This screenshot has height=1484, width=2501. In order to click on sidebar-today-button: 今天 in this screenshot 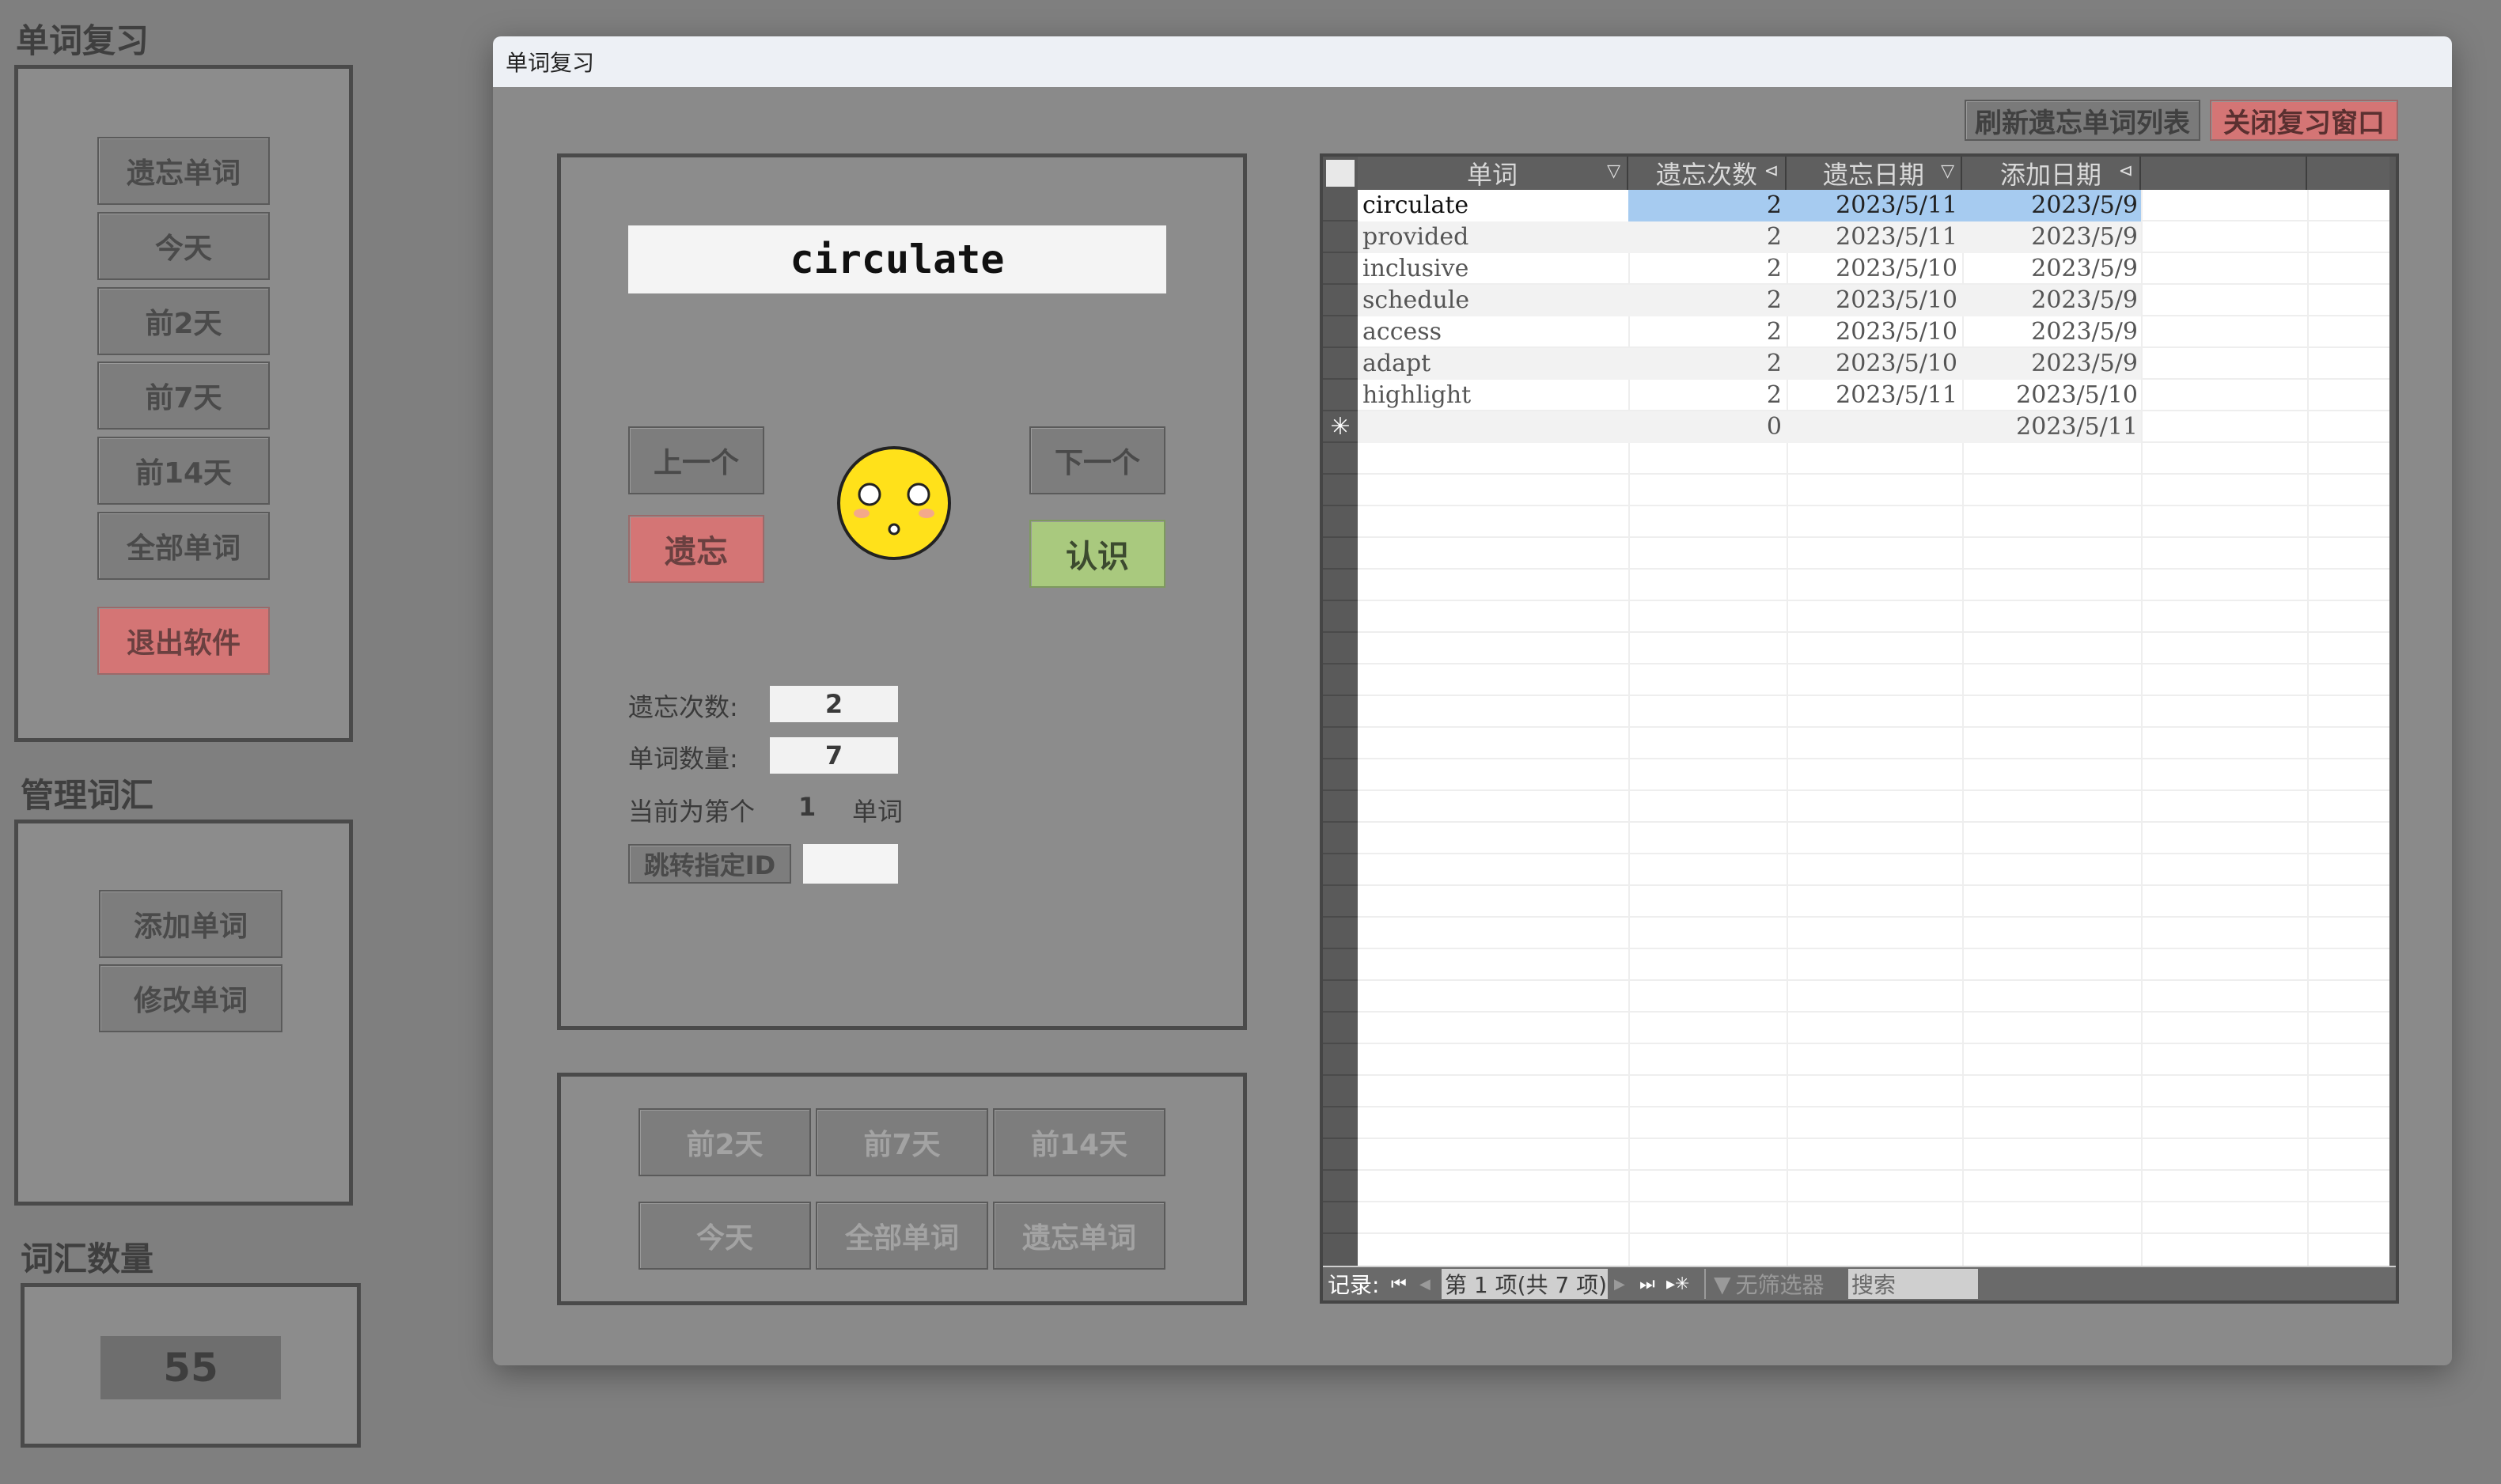, I will do `click(183, 246)`.